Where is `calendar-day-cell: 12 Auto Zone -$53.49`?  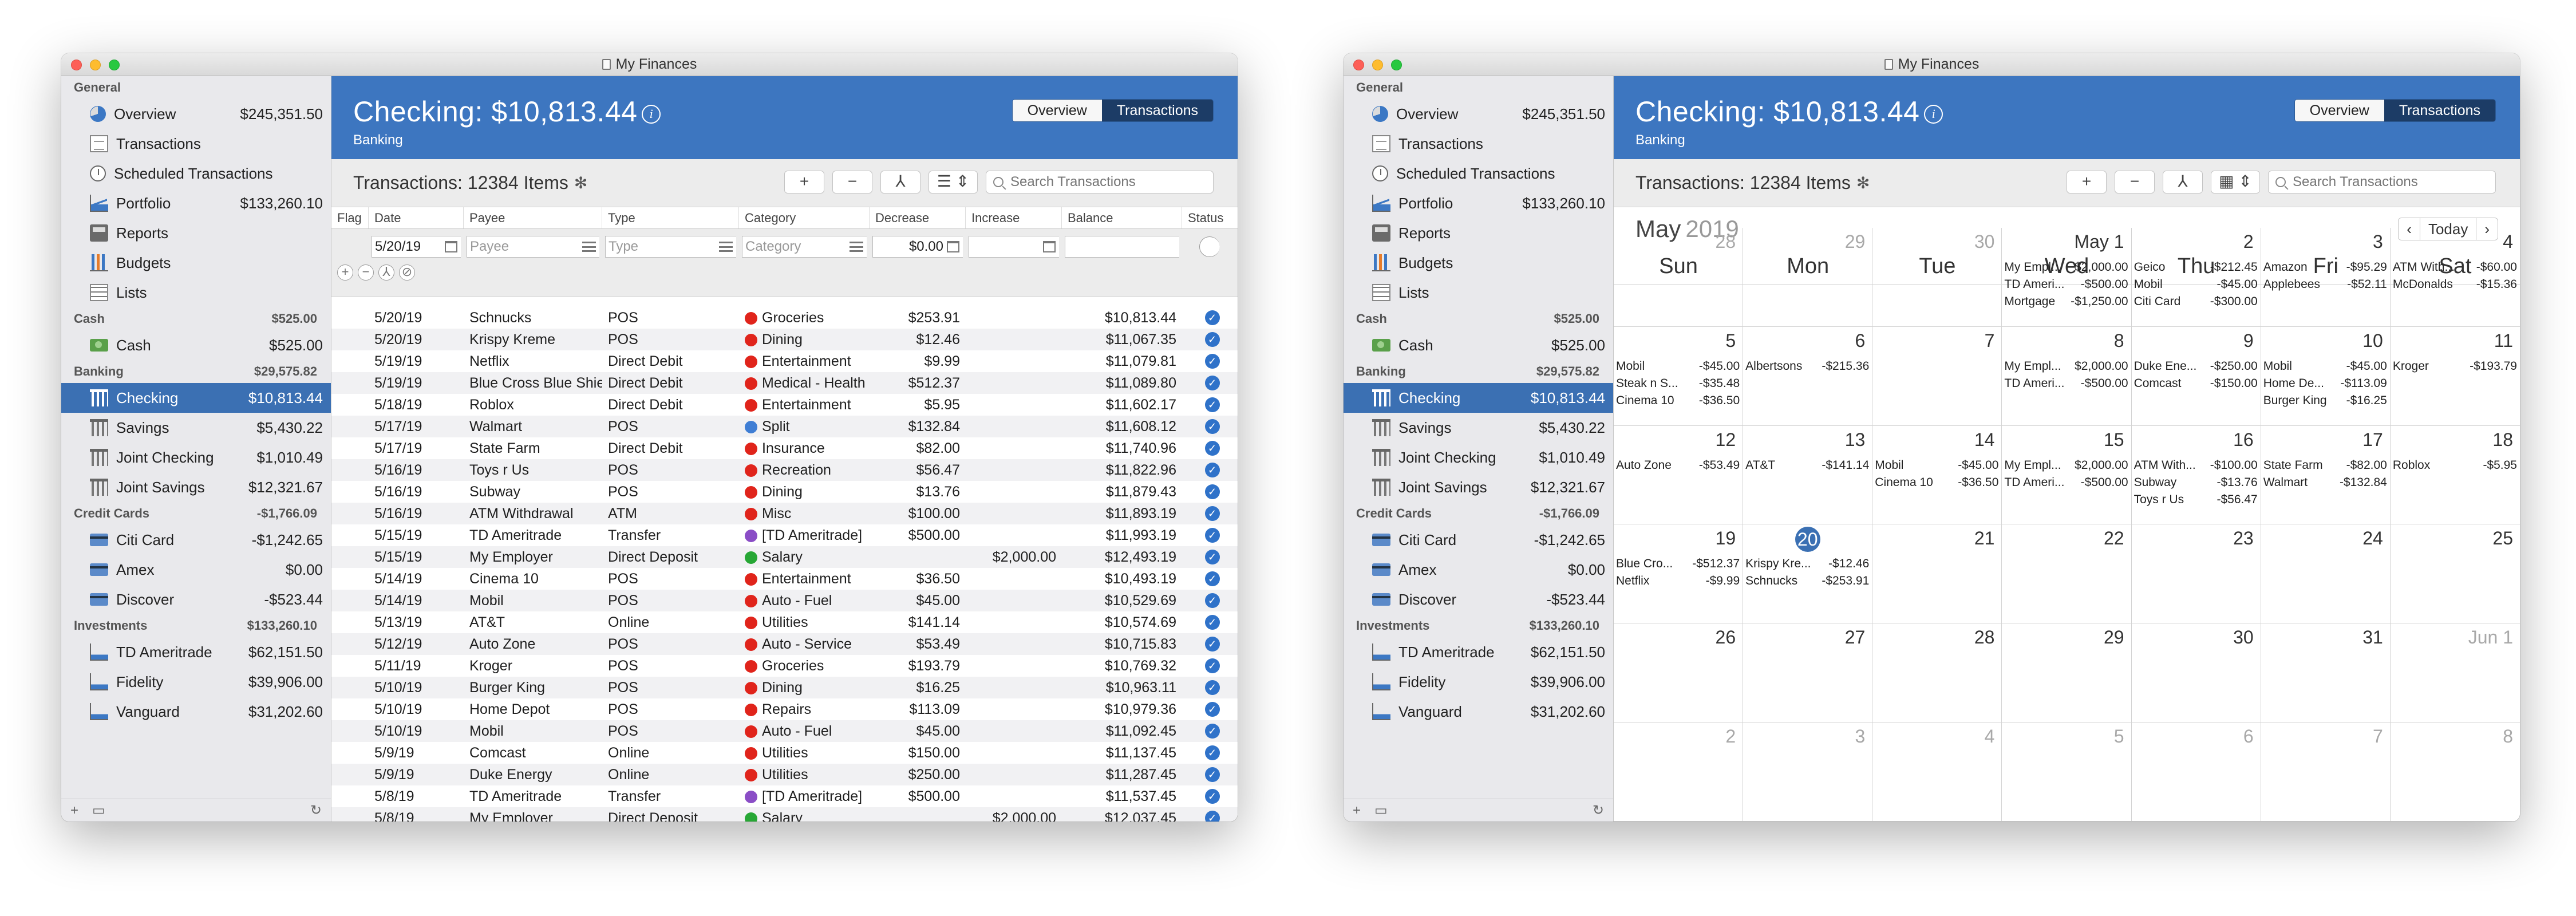
calendar-day-cell: 12 Auto Zone -$53.49 is located at coordinates (1679, 475).